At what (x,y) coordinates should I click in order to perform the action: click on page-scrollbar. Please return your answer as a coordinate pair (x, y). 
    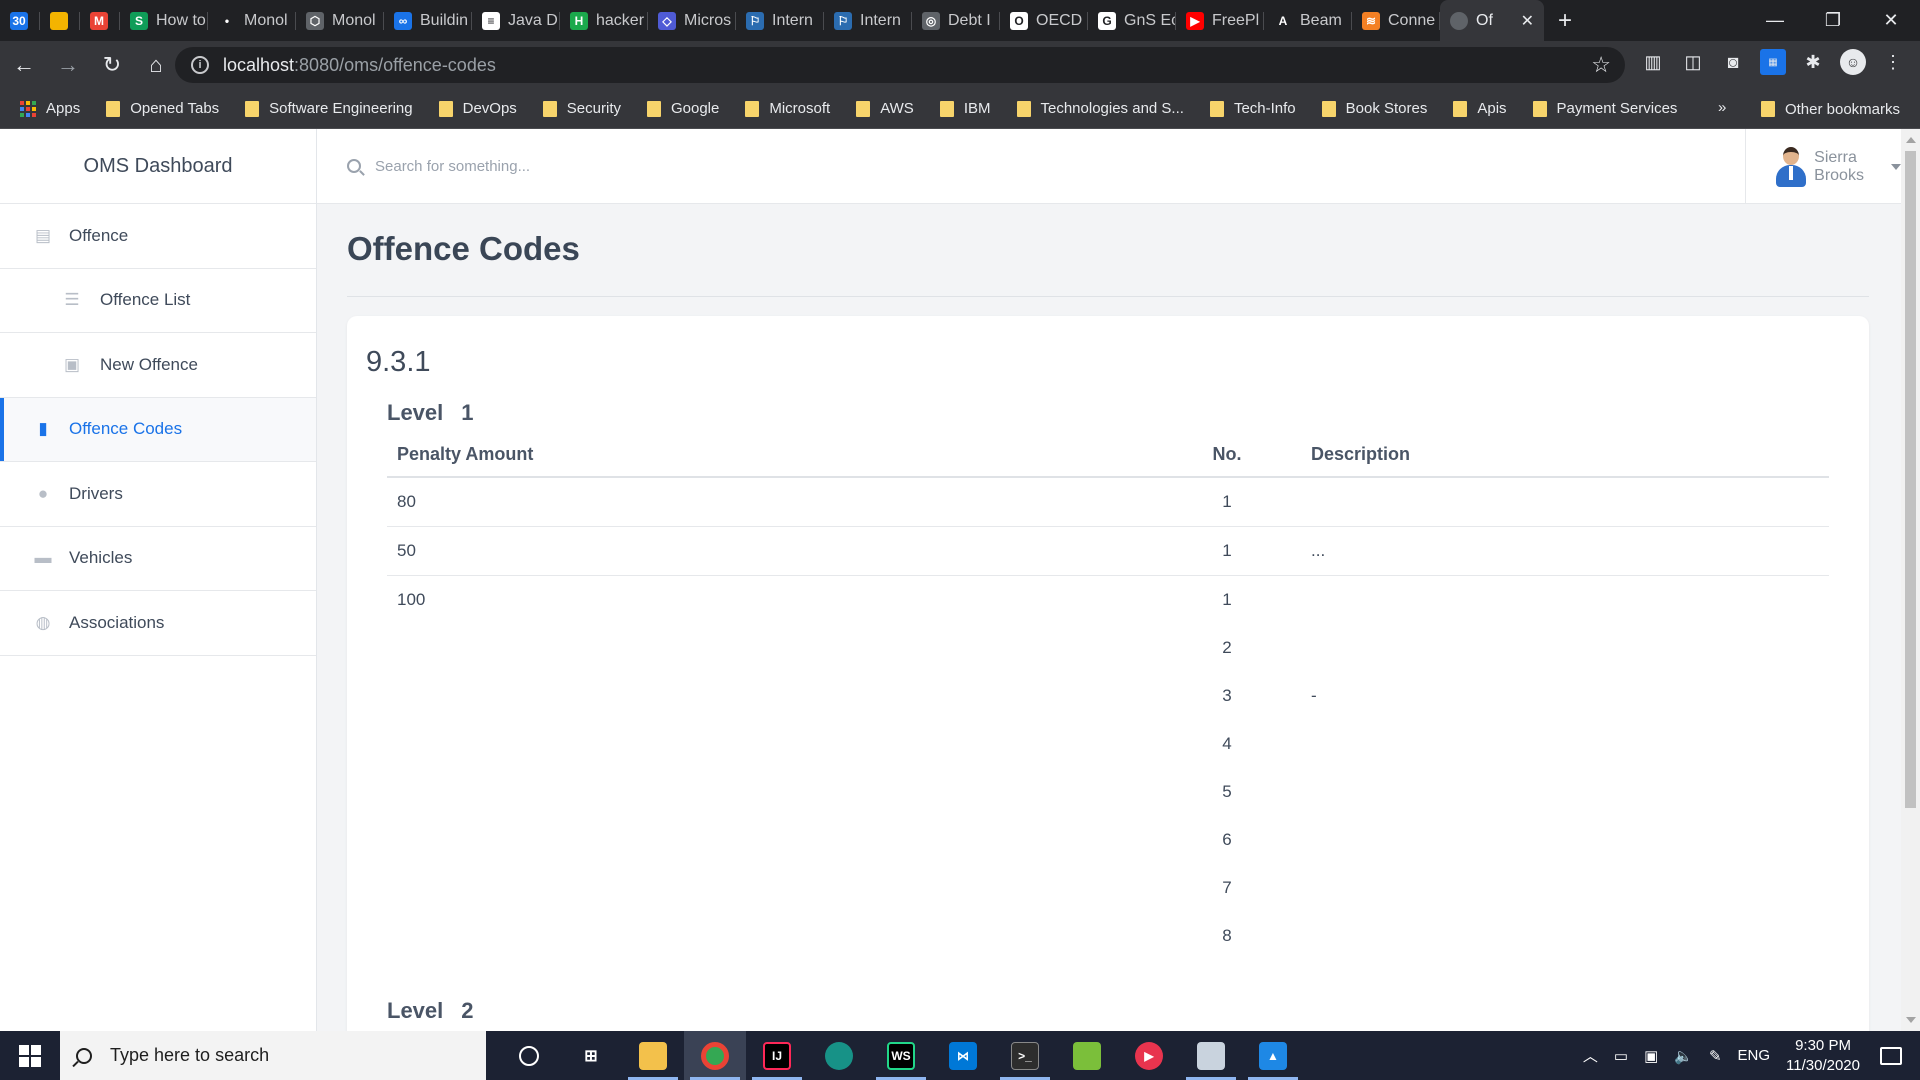
    Looking at the image, I should click on (1910, 580).